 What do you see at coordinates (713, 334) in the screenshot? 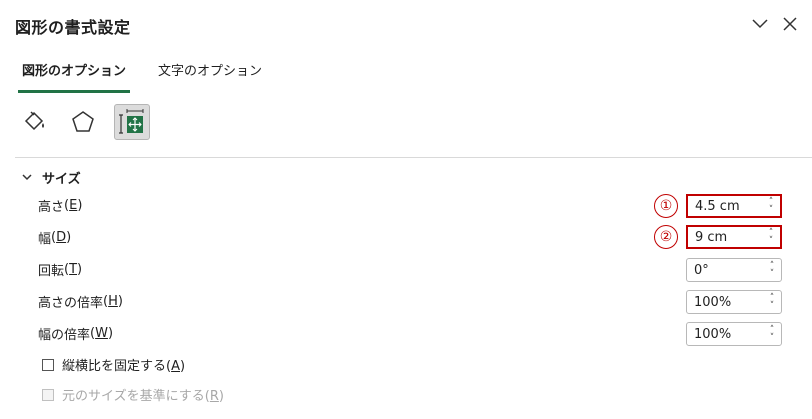
I see `width-scale-value: 100%` at bounding box center [713, 334].